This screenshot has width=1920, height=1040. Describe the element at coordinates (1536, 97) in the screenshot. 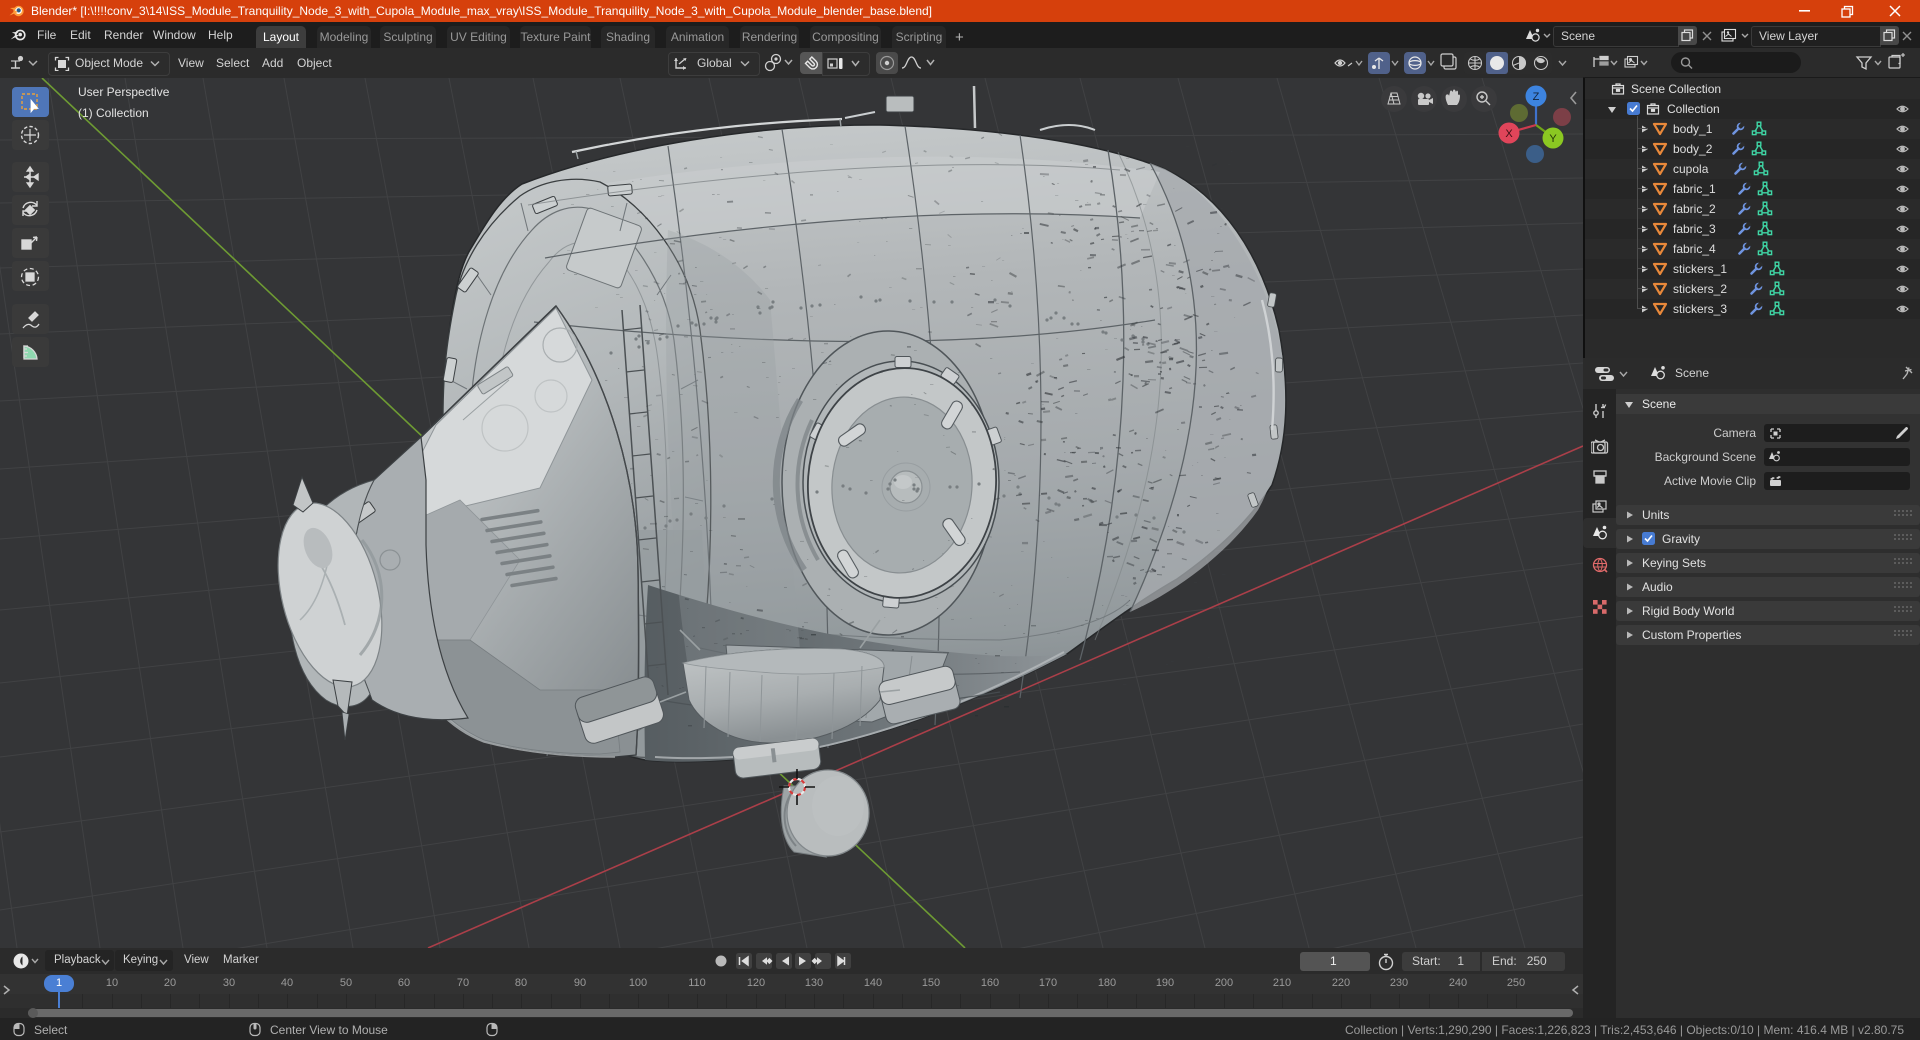

I see `svg-text: Z` at that location.